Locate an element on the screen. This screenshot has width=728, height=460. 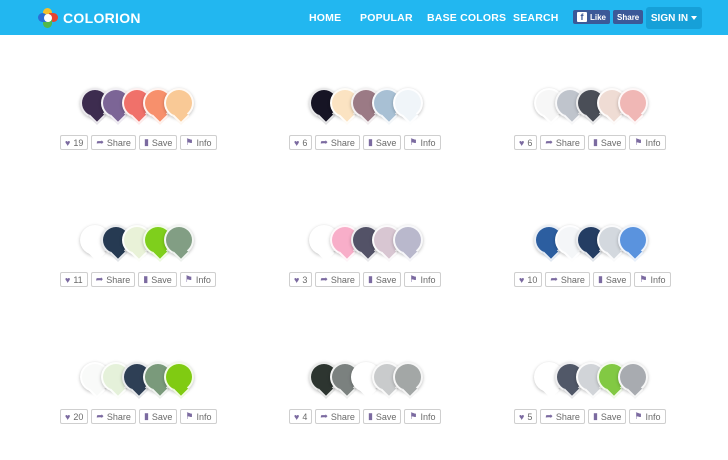
nav-search: SEARCH is located at coordinates (536, 18).